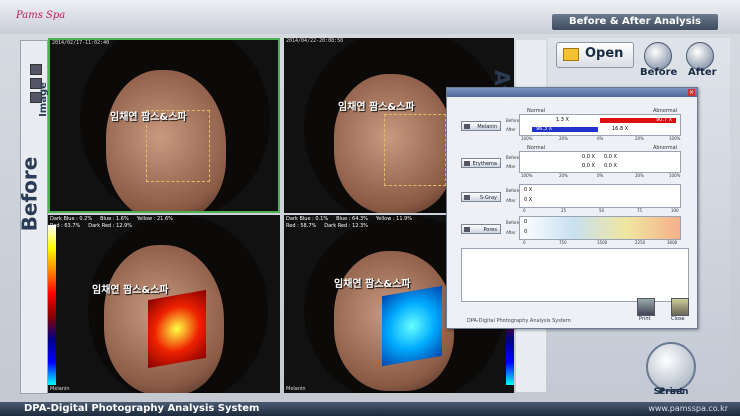 The width and height of the screenshot is (740, 416). What do you see at coordinates (635, 22) in the screenshot?
I see `page-title: Before & After Analysis` at bounding box center [635, 22].